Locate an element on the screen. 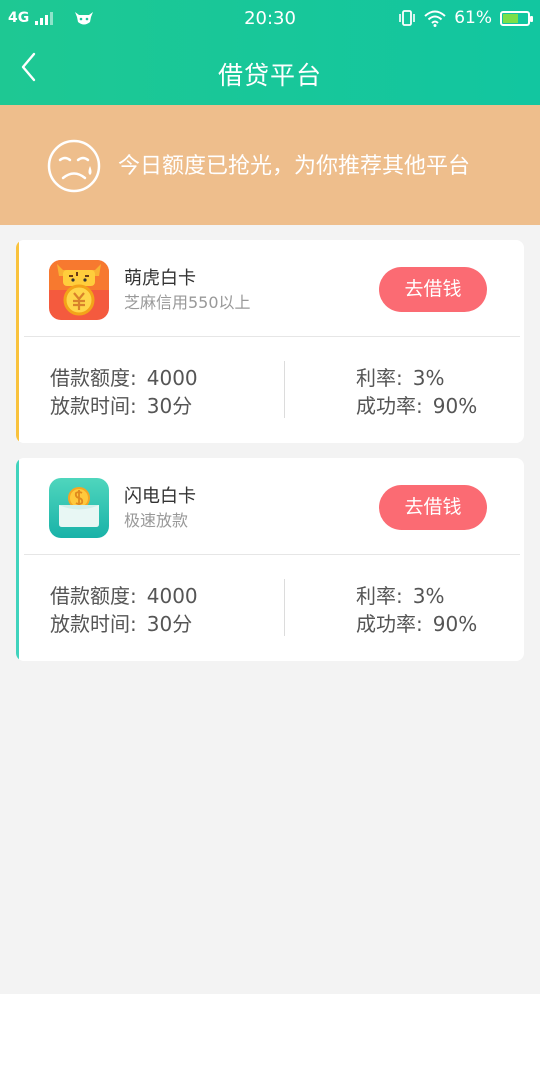 The height and width of the screenshot is (1080, 540). app-header: 4G 20:30 61% 借贷平台 is located at coordinates (270, 52).